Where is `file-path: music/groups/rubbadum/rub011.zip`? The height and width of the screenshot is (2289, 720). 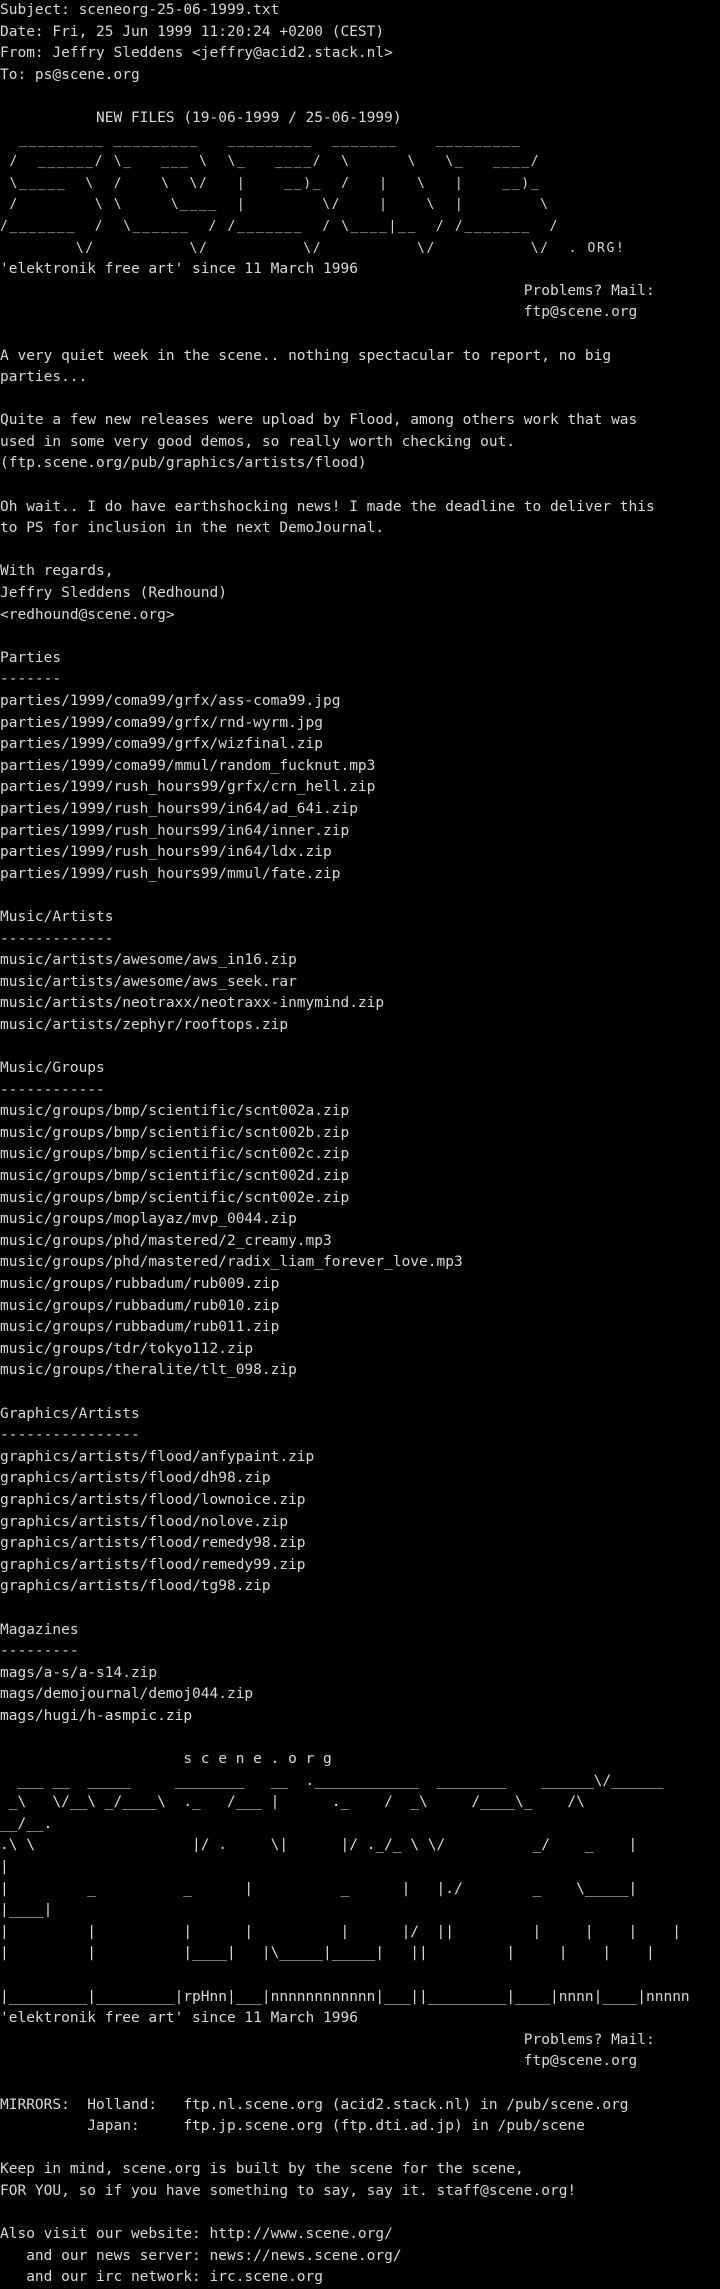
file-path: music/groups/rubbadum/rub011.zip is located at coordinates (140, 1327).